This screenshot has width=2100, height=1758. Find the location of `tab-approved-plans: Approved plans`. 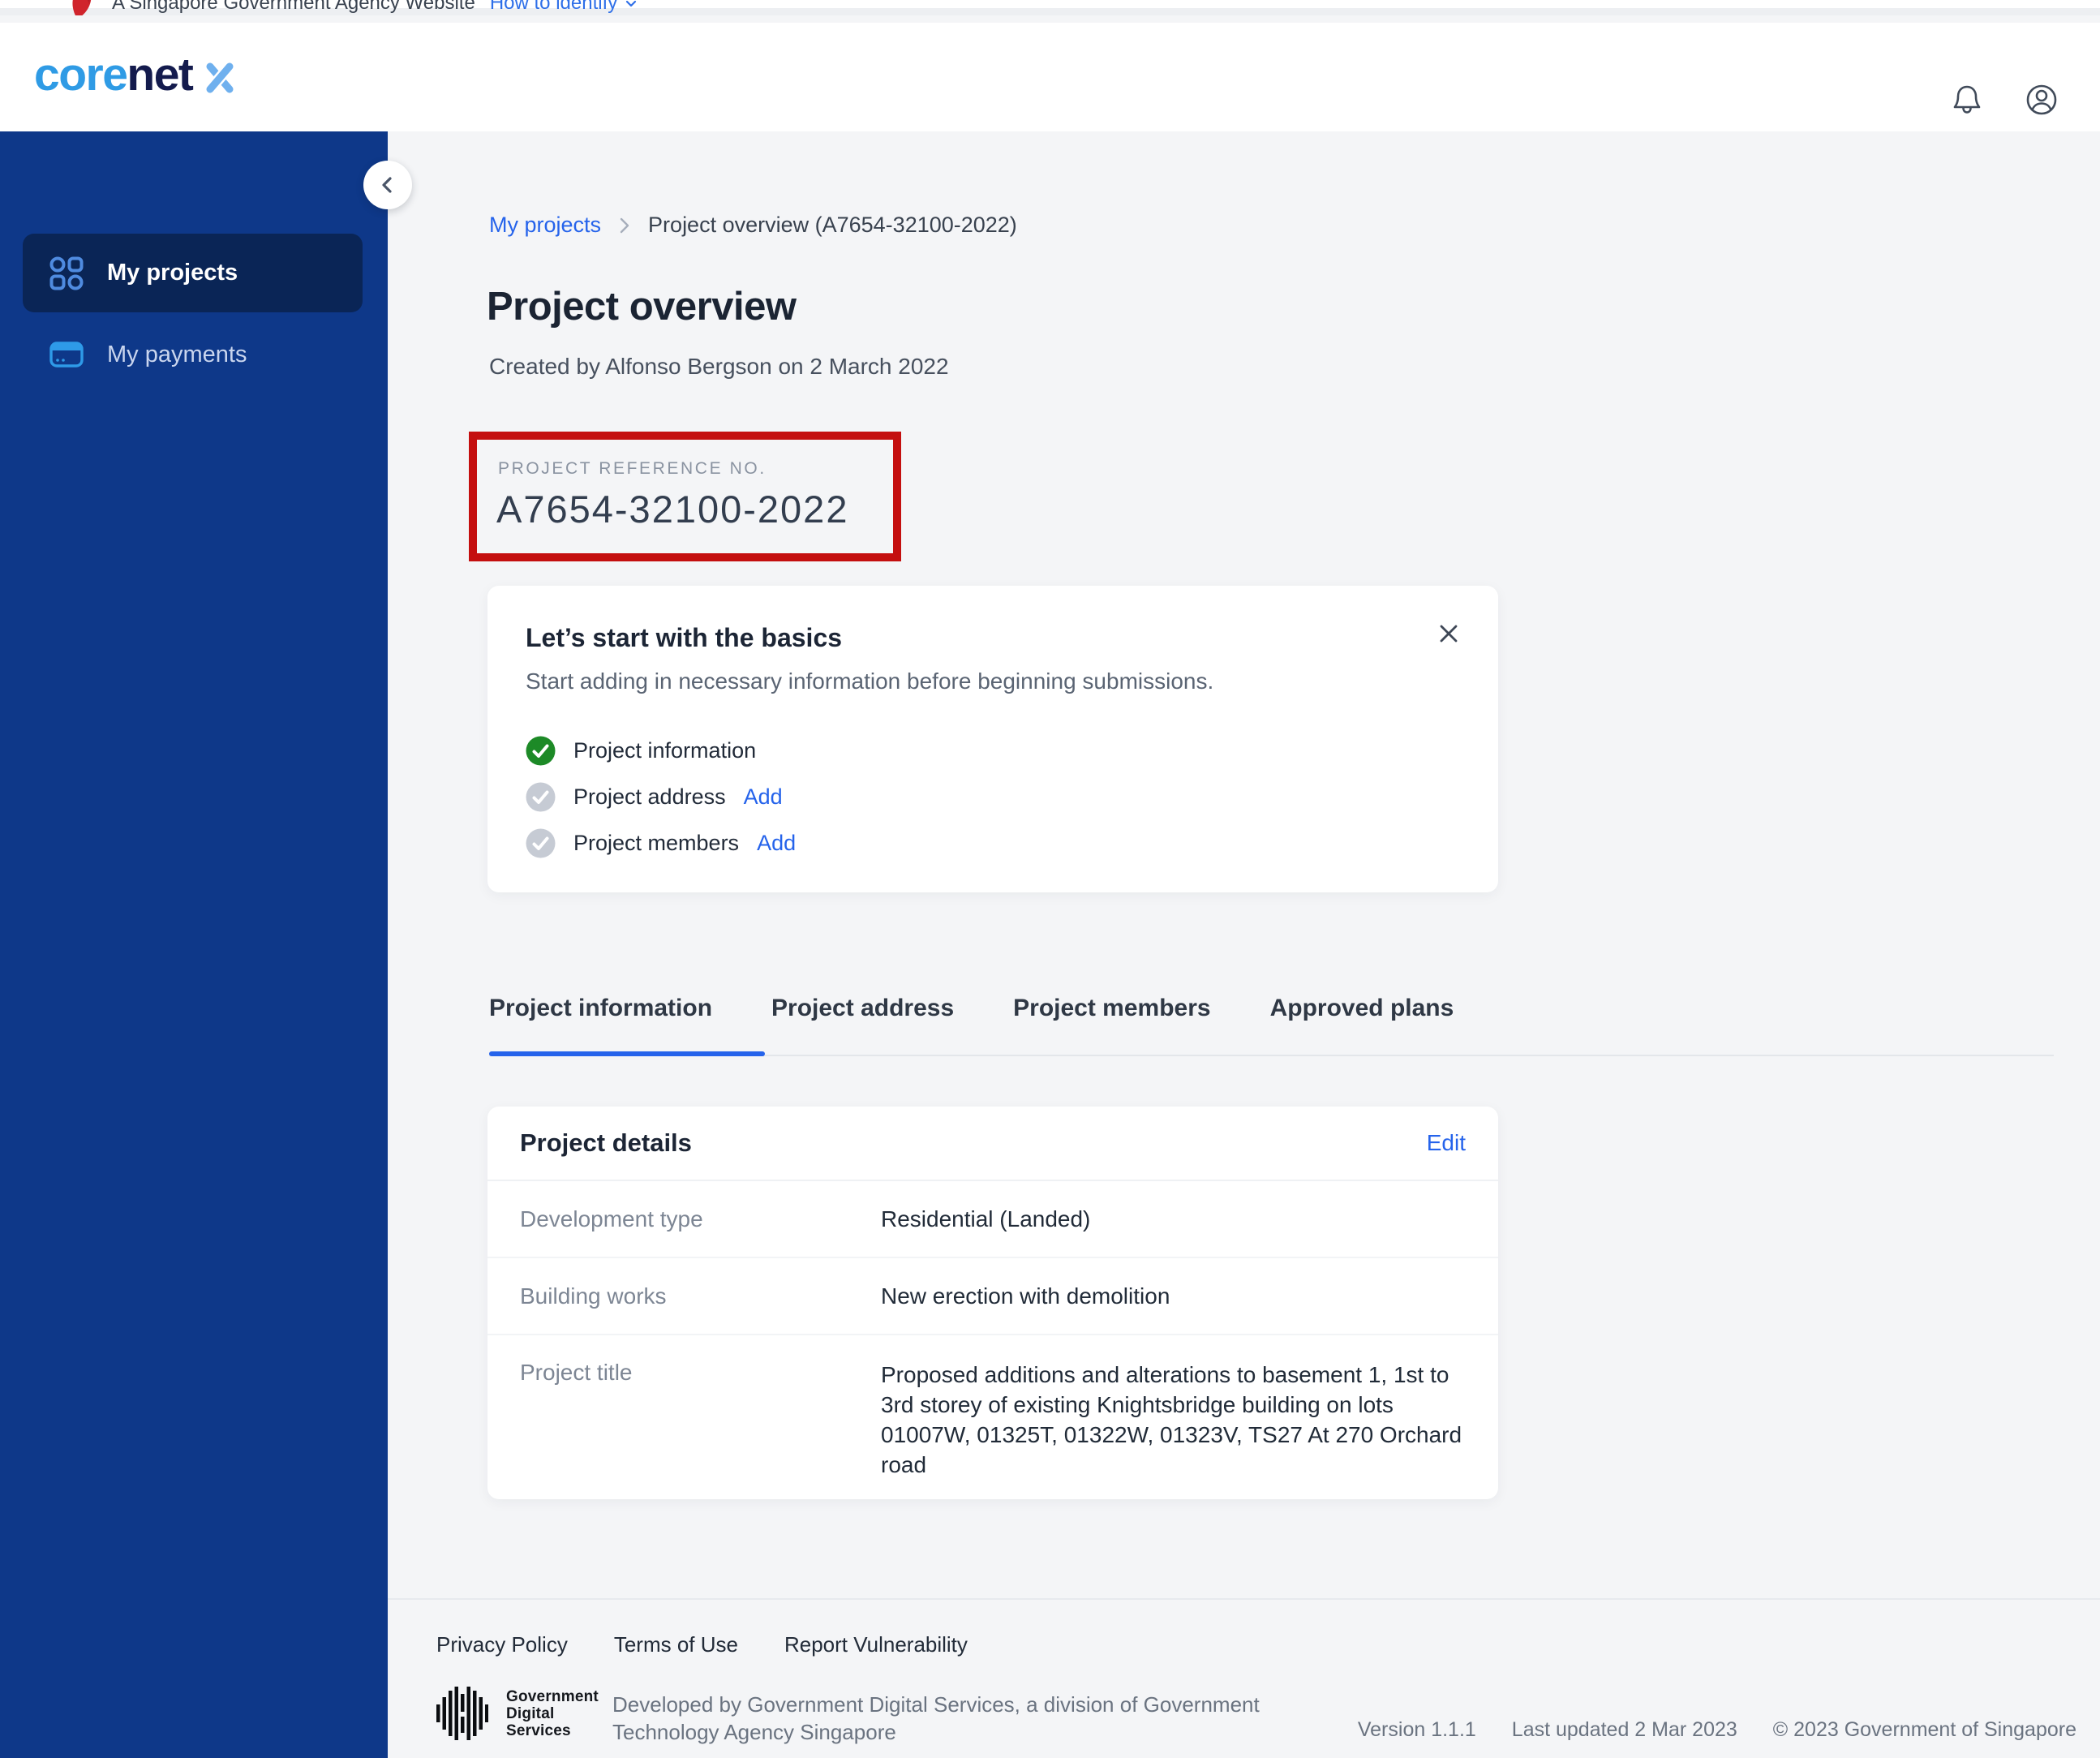

tab-approved-plans: Approved plans is located at coordinates (1362, 1008).